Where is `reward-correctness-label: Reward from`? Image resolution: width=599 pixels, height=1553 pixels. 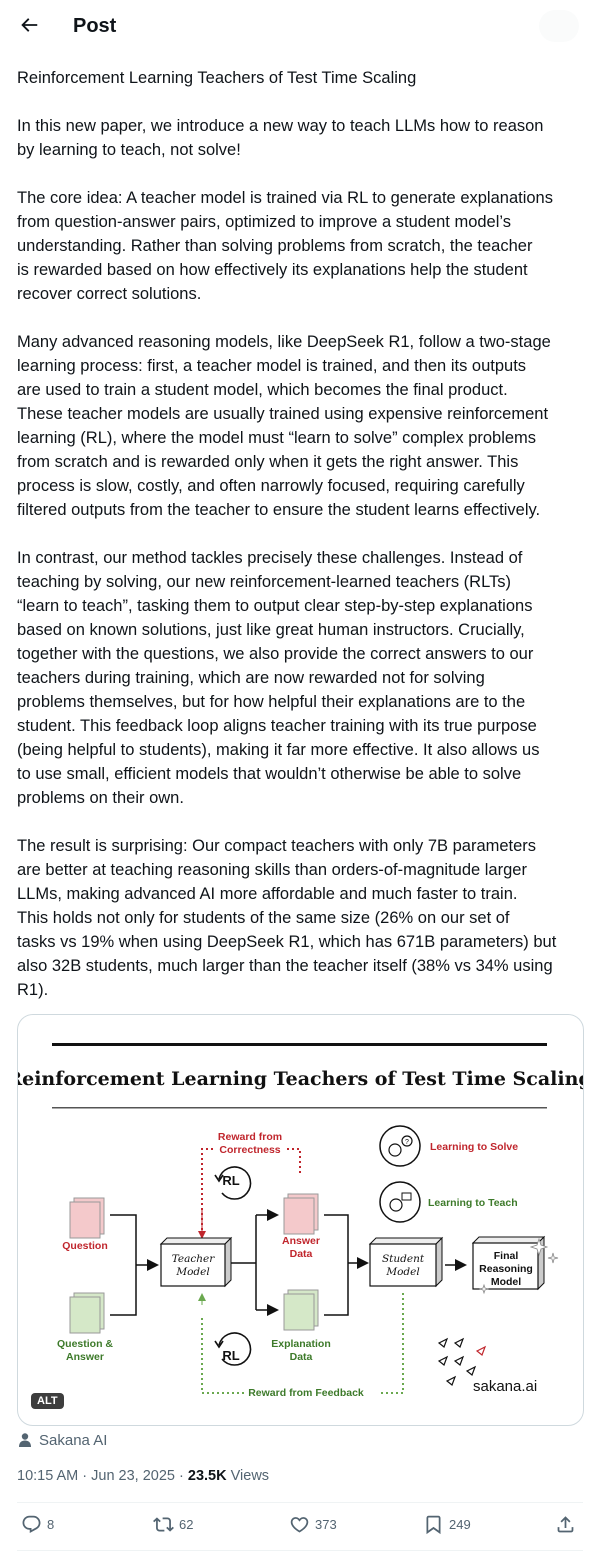
reward-correctness-label: Reward from is located at coordinates (250, 1137).